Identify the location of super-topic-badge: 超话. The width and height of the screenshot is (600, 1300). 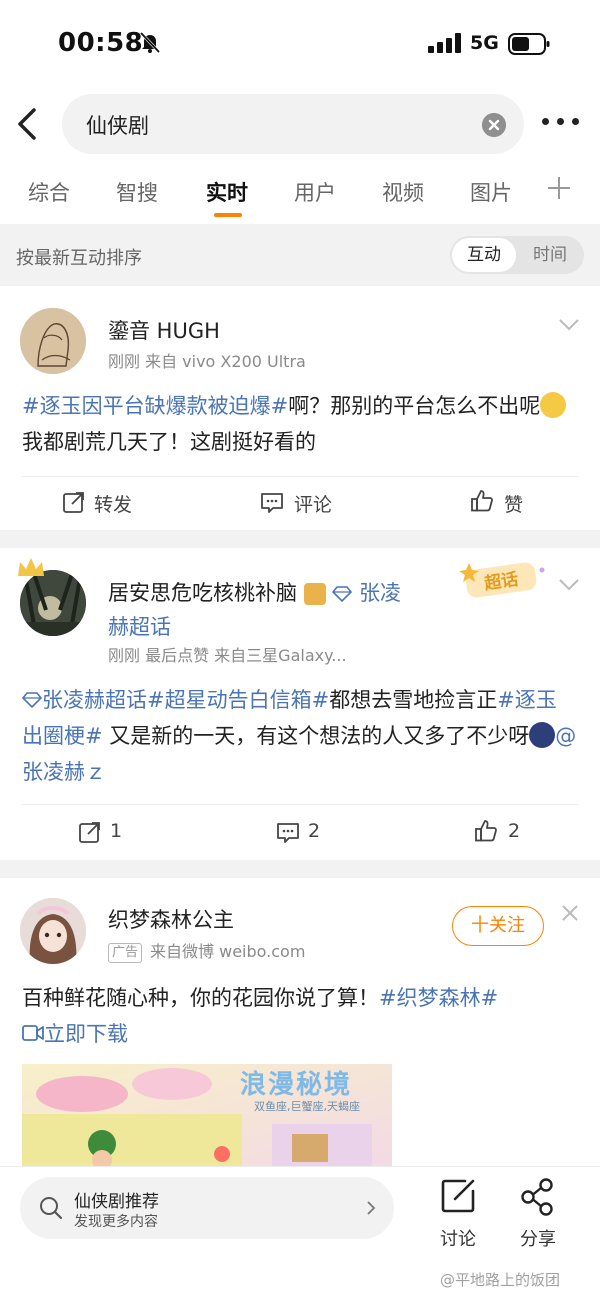
(504, 580).